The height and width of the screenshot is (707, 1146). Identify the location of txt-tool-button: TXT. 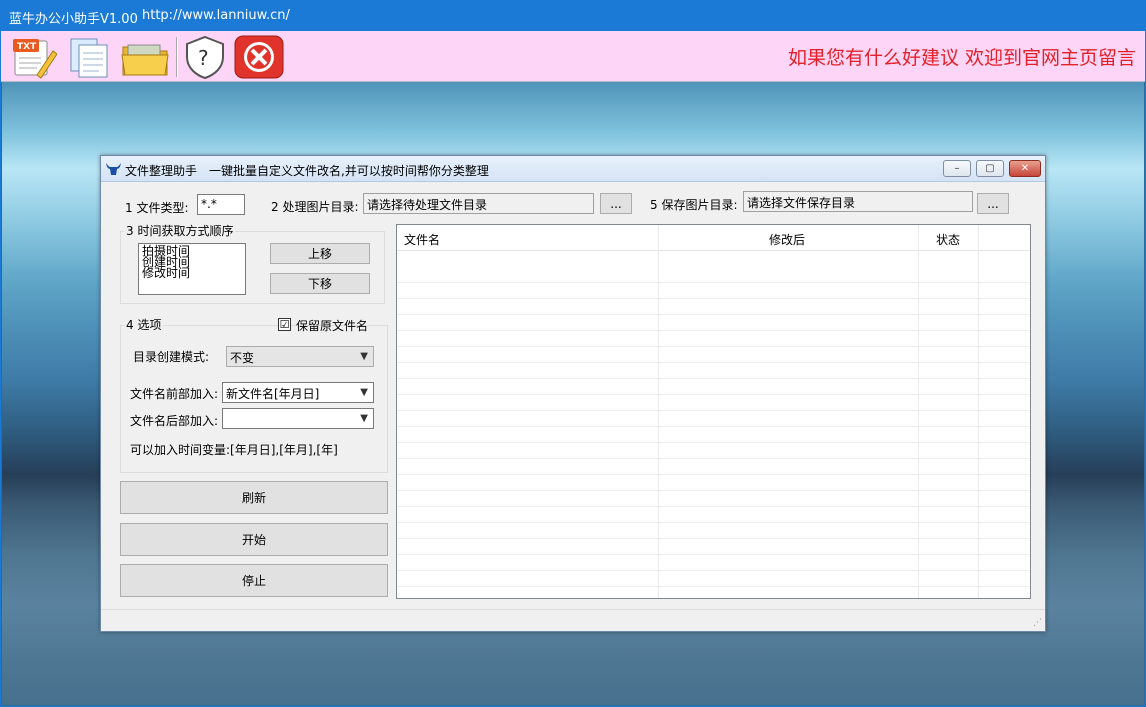
(33, 57).